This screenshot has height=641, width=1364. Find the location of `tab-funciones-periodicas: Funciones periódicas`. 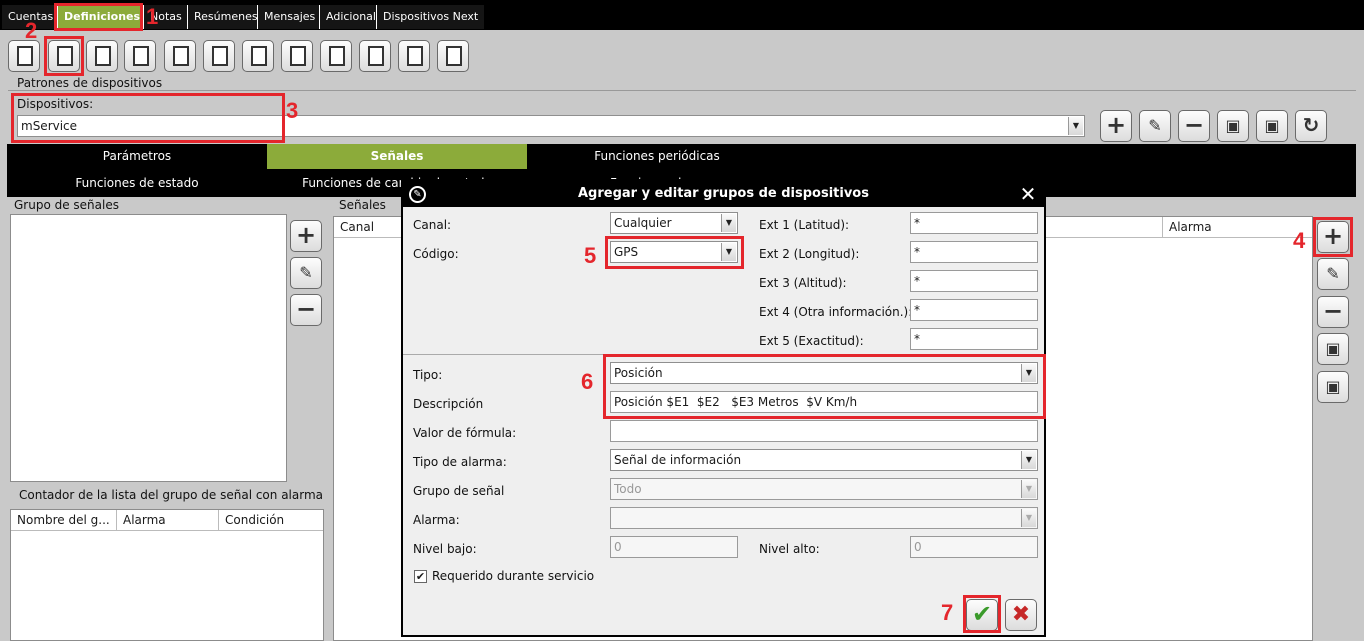

tab-funciones-periodicas: Funciones periódicas is located at coordinates (657, 156).